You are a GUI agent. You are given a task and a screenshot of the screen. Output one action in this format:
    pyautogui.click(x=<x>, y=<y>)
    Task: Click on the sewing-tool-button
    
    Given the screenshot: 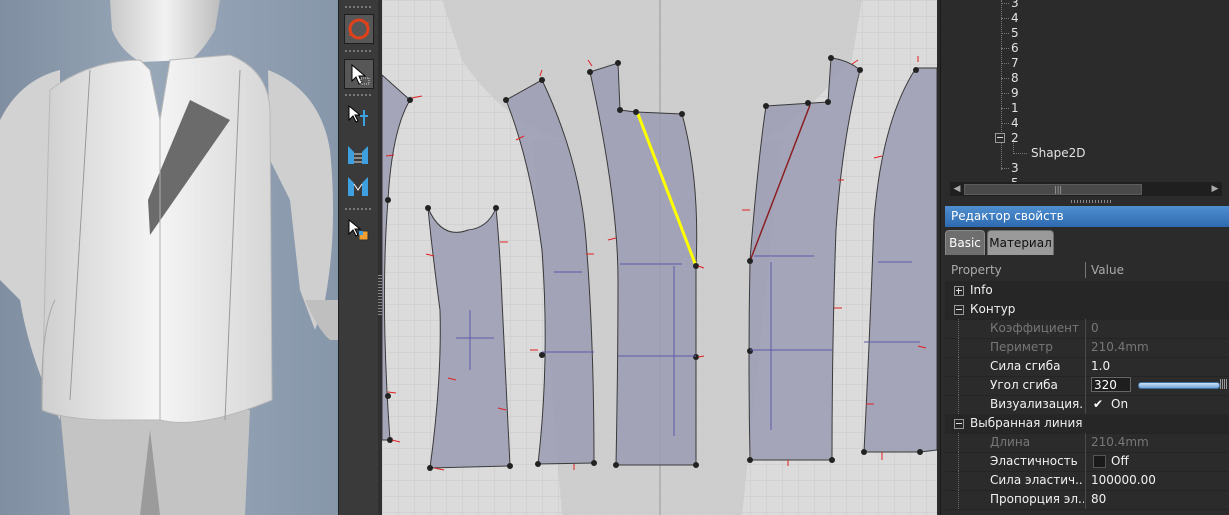 What is the action you would take?
    pyautogui.click(x=359, y=155)
    